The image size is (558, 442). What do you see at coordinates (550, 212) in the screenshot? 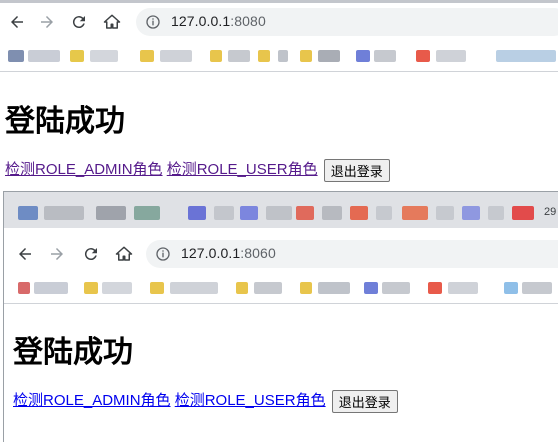
I see `tab-partial-label: 29` at bounding box center [550, 212].